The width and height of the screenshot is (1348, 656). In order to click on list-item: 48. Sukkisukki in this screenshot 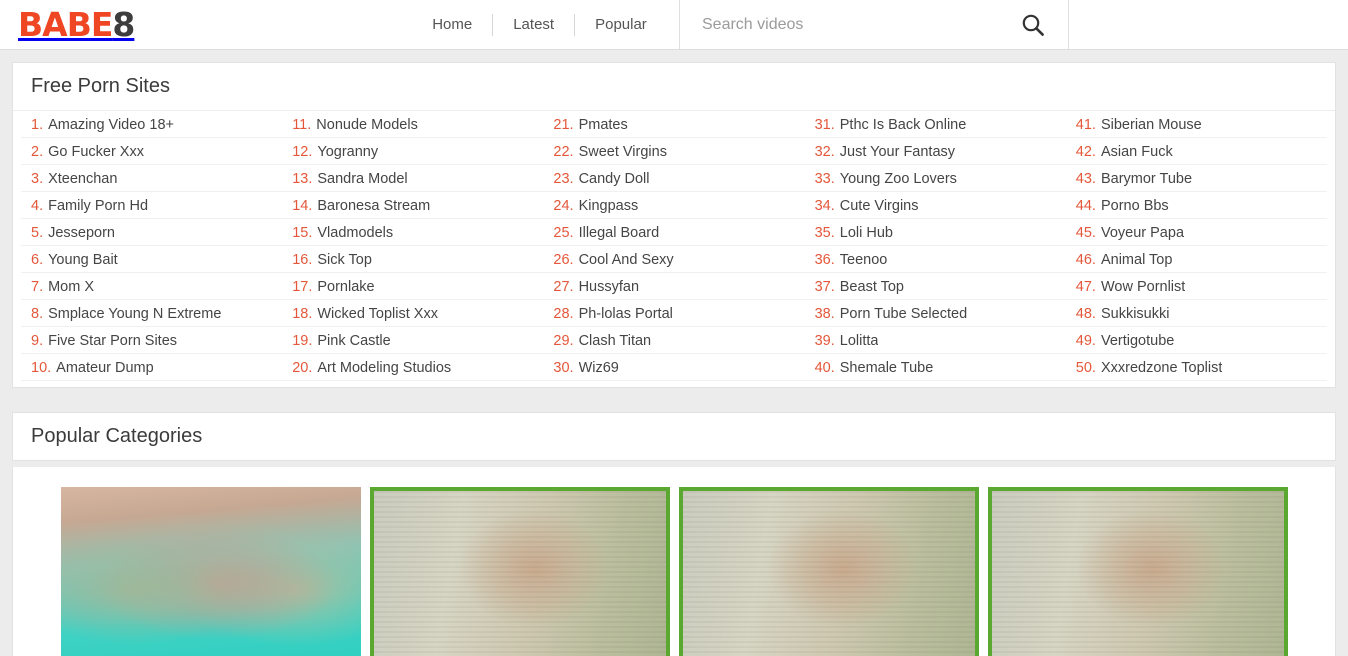, I will do `click(1196, 313)`.